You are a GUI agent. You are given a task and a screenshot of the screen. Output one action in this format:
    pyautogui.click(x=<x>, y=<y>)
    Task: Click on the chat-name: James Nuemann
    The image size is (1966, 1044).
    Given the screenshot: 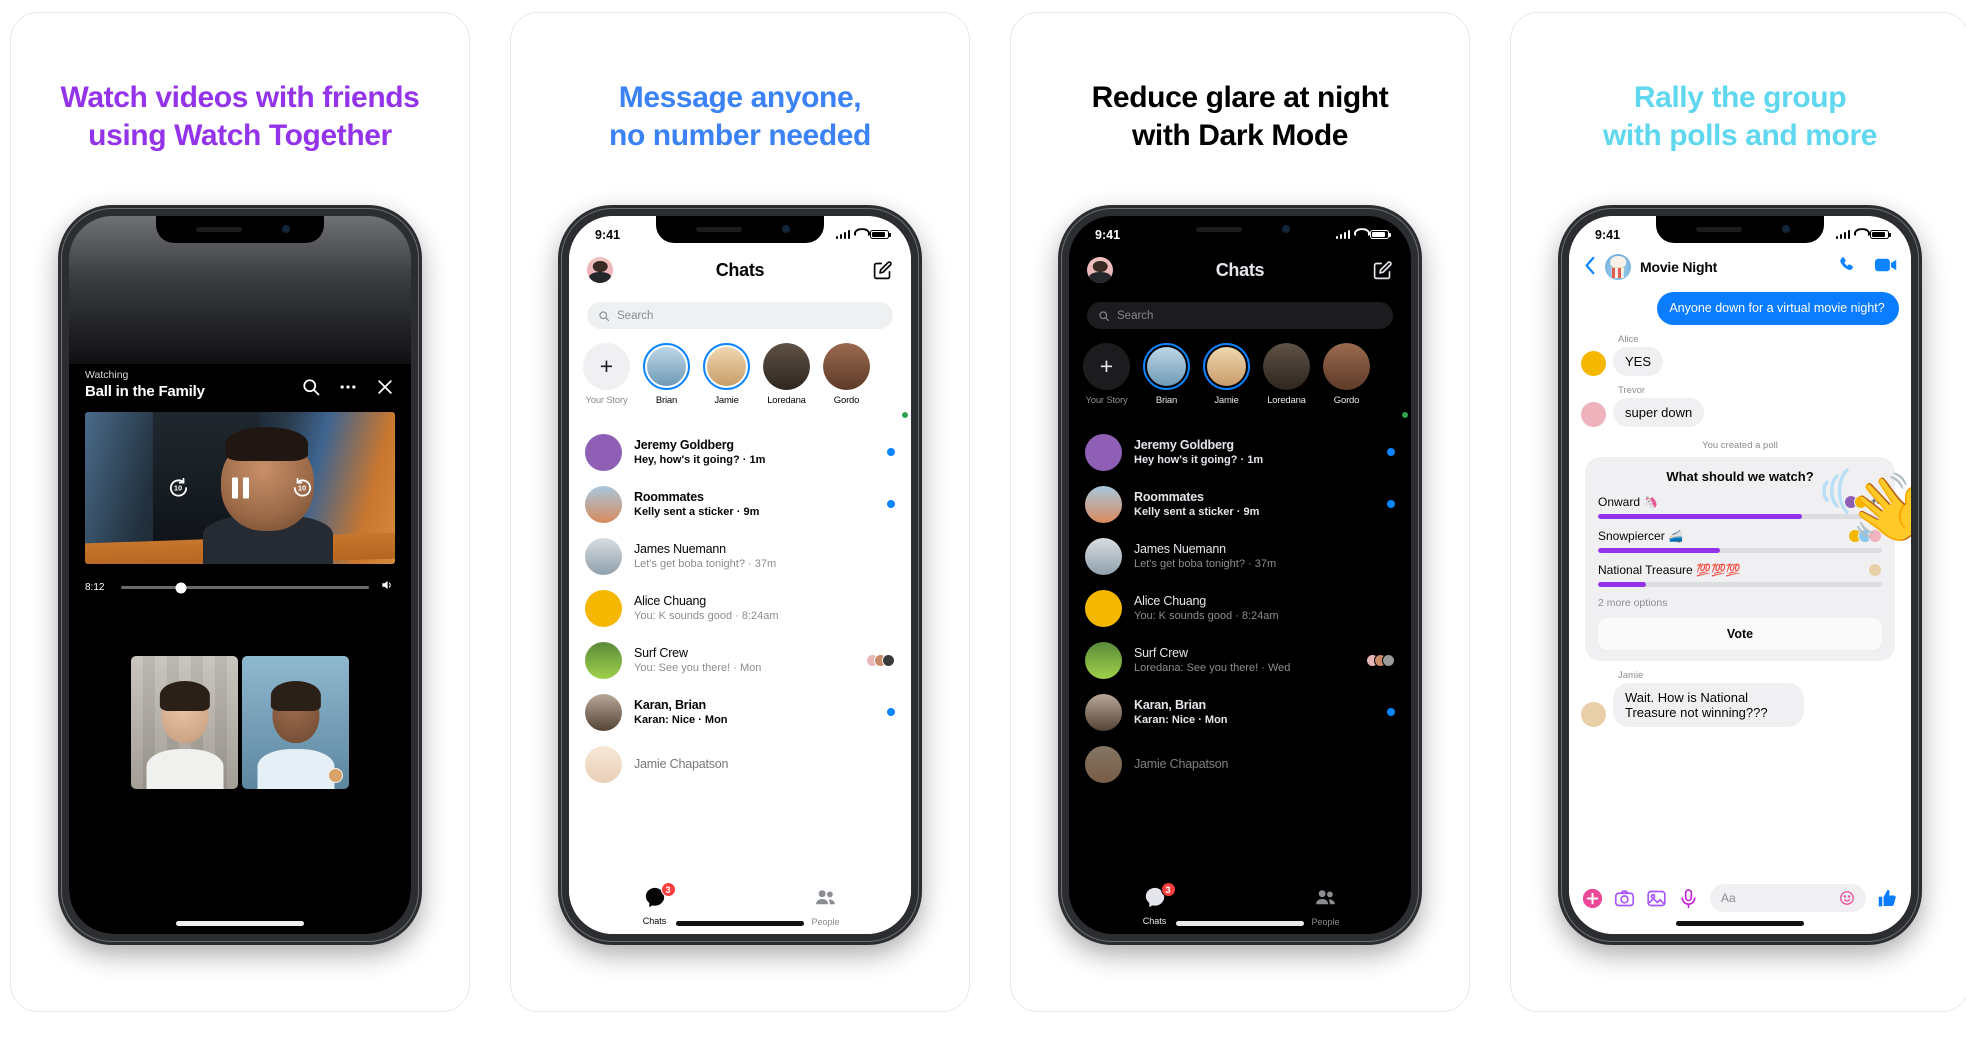 What is the action you would take?
    pyautogui.click(x=680, y=549)
    